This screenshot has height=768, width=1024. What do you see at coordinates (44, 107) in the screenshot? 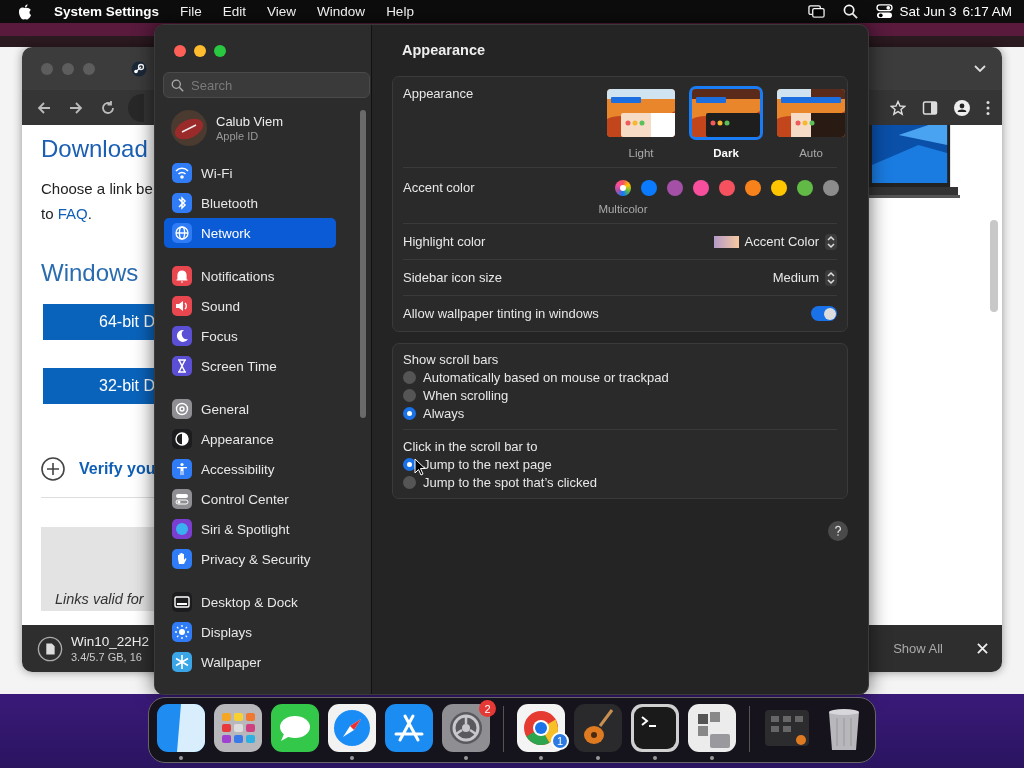
I see `back-icon` at bounding box center [44, 107].